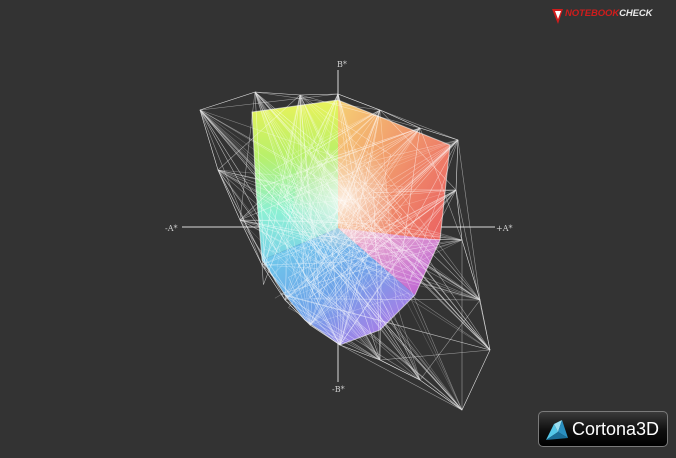 The height and width of the screenshot is (458, 676). Describe the element at coordinates (616, 429) in the screenshot. I see `cortona-badge-label: Cortona3D` at that location.